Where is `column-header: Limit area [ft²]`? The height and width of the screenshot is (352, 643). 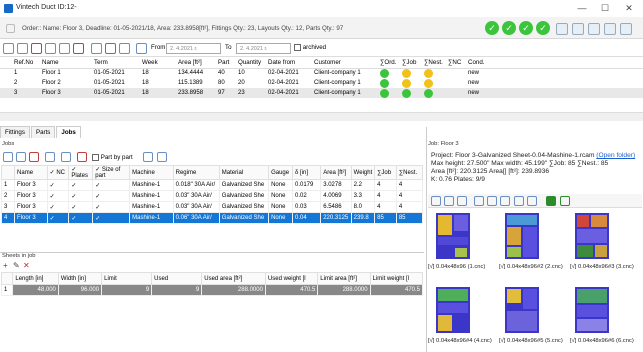
column-header: Limit area [ft²] is located at coordinates (344, 278).